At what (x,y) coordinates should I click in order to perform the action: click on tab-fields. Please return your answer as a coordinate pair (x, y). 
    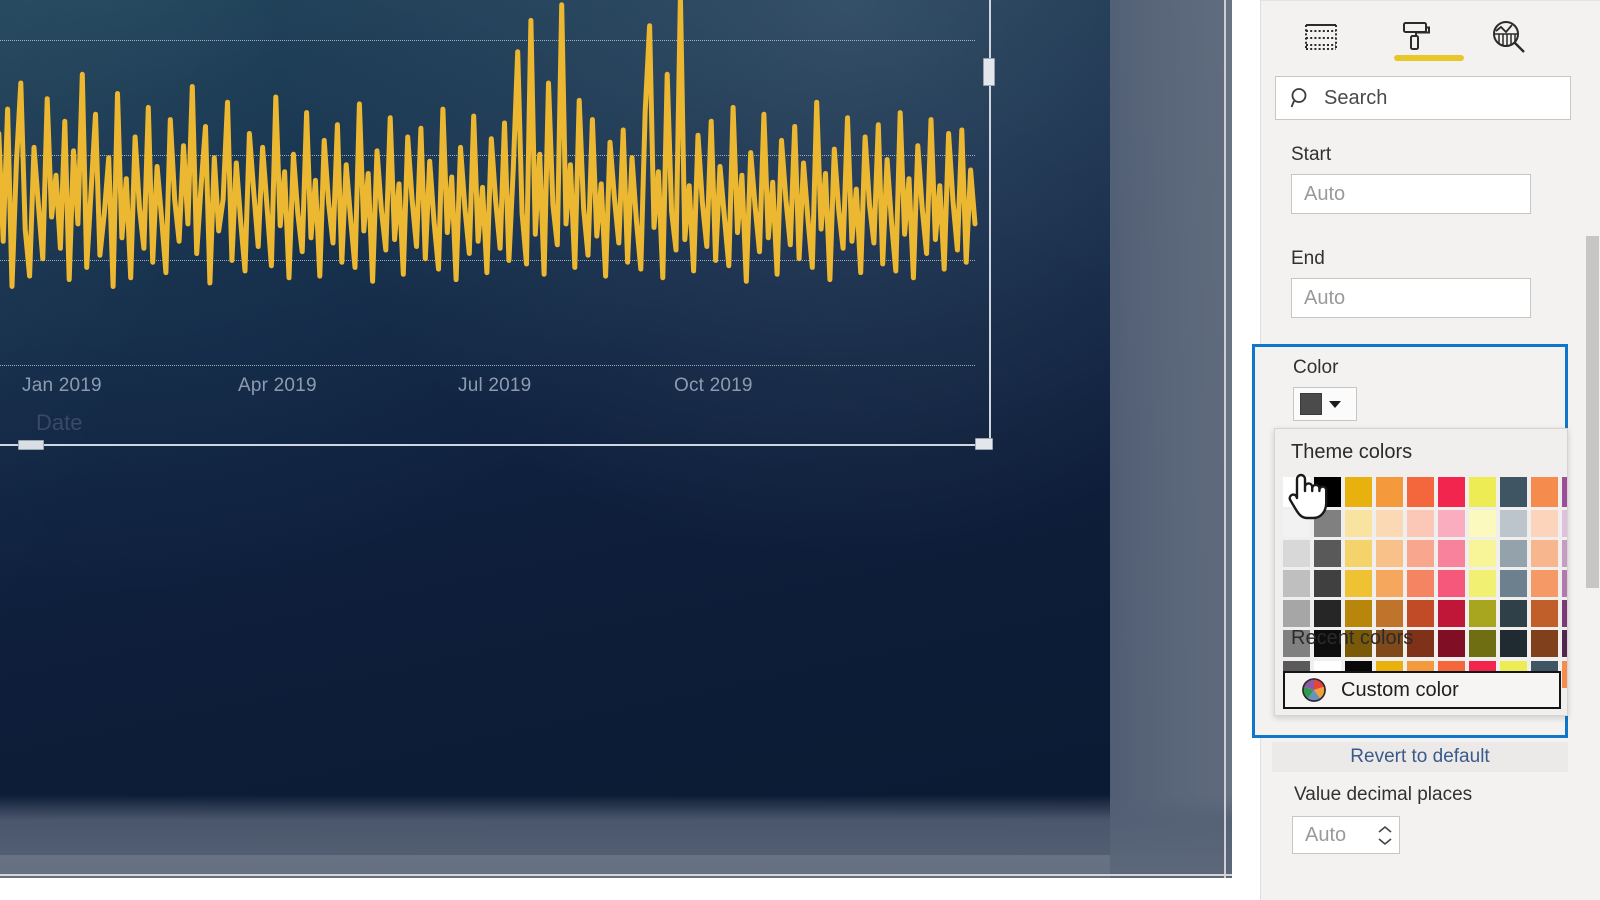
    Looking at the image, I should click on (1321, 37).